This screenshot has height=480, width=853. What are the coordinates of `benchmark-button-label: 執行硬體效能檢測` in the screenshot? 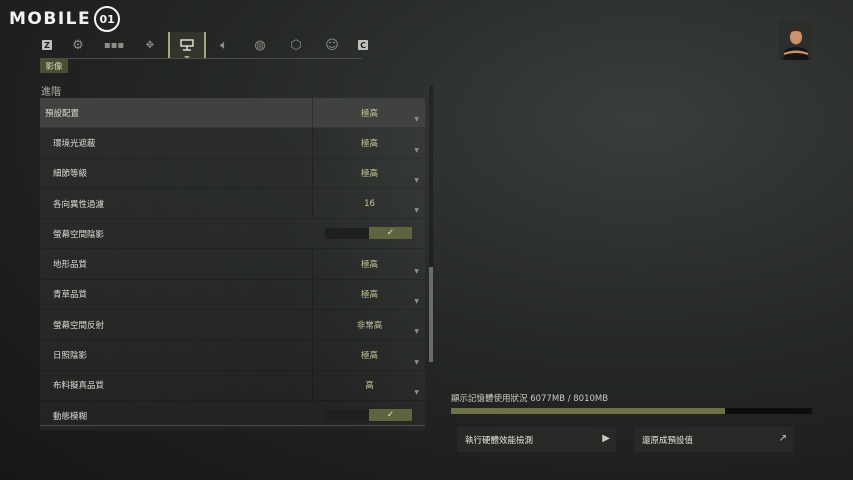 It's located at (499, 440).